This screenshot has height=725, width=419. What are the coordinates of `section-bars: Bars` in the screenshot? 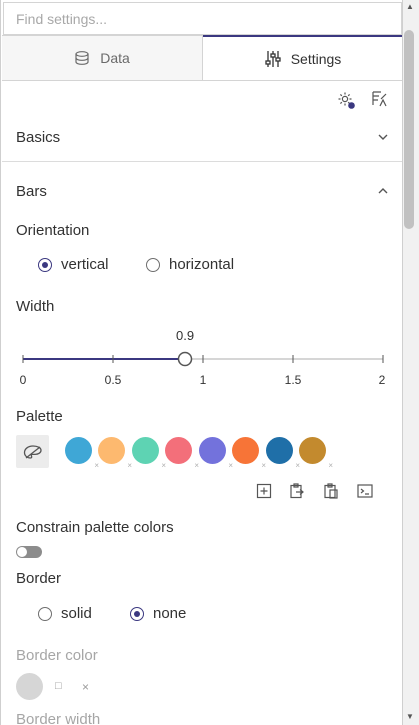 It's located at (202, 191).